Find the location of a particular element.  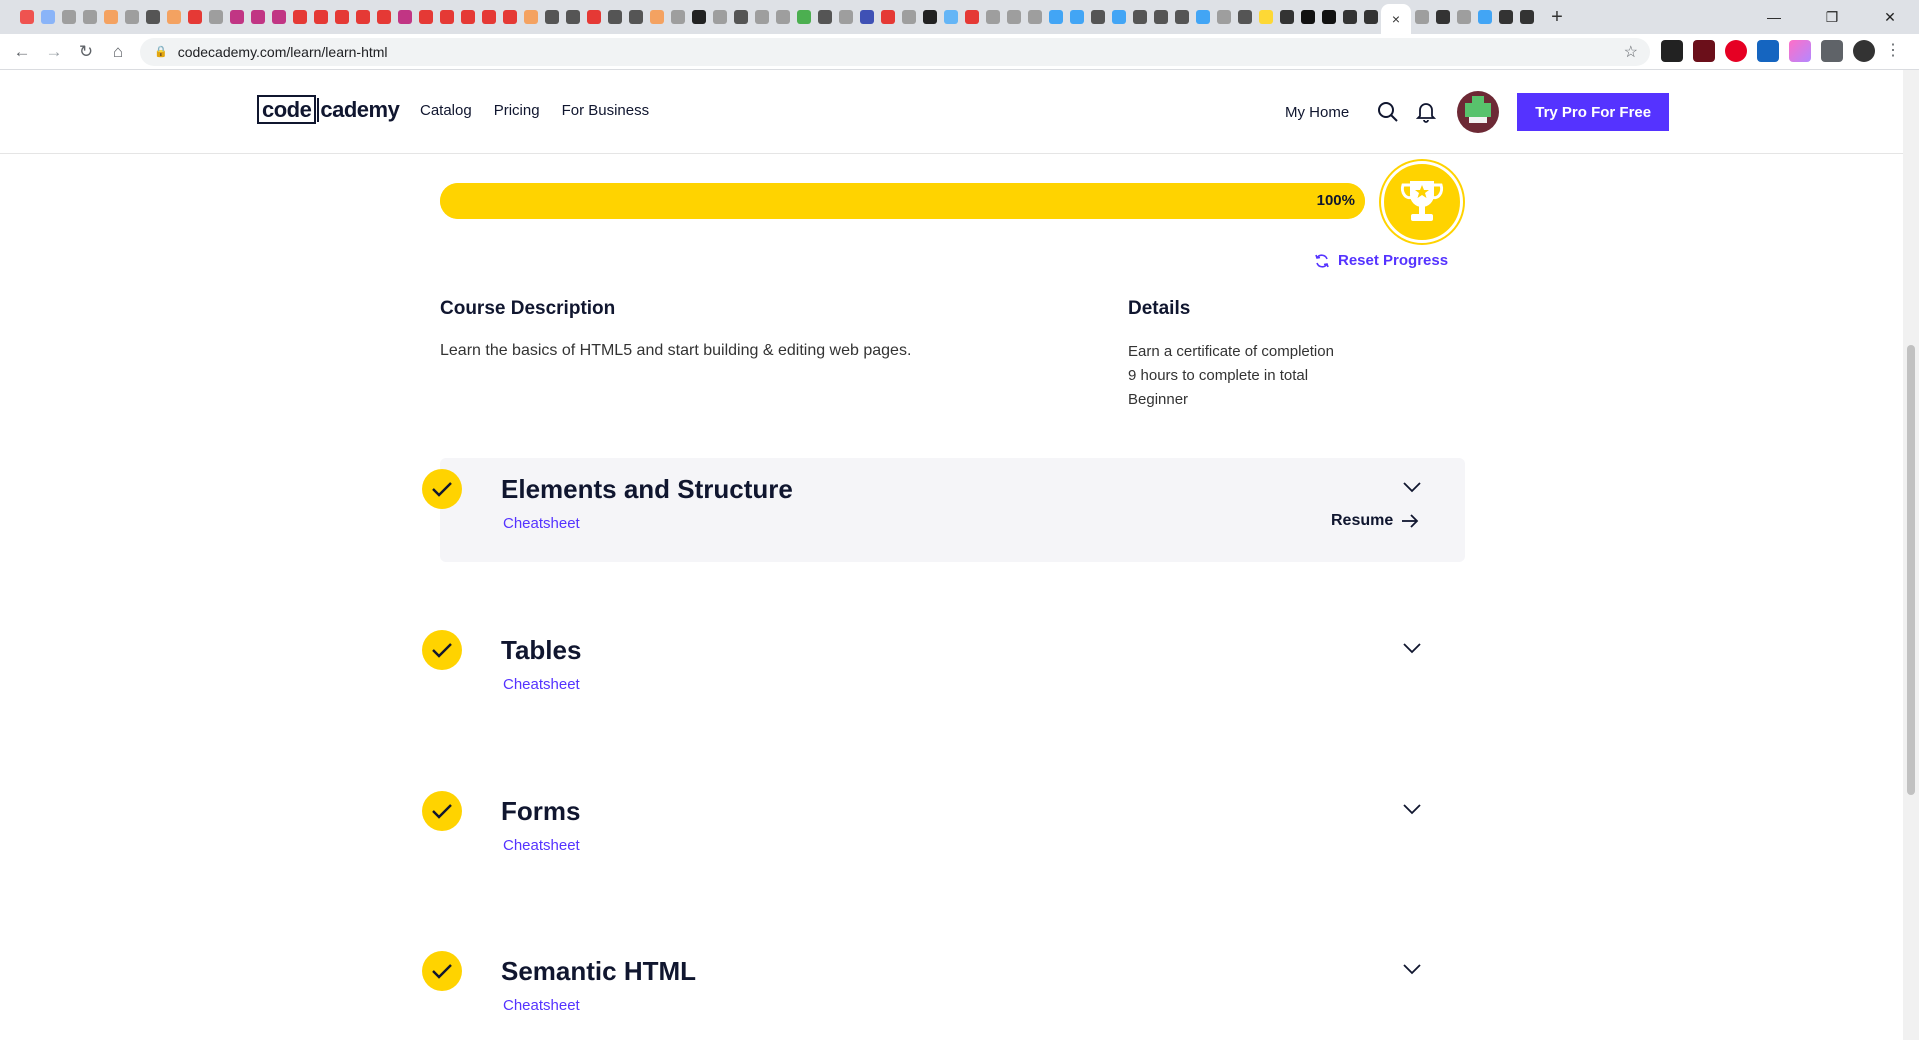

puzzle-icon is located at coordinates (1832, 51).